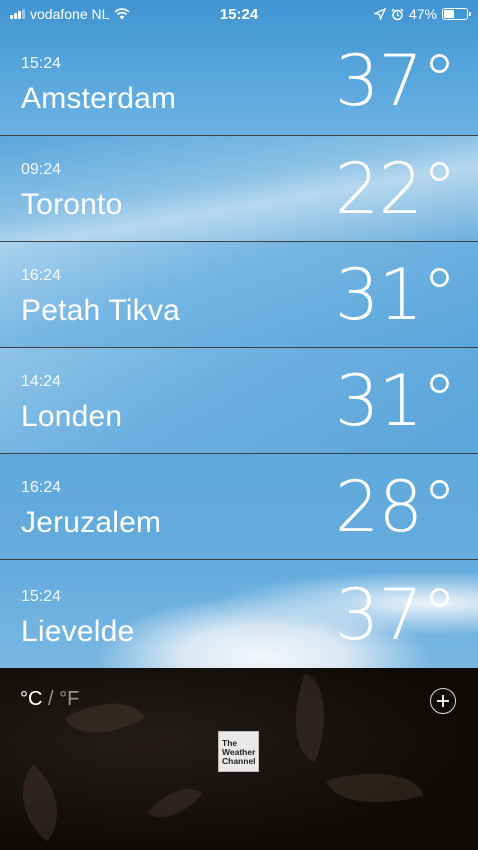  Describe the element at coordinates (449, 14) in the screenshot. I see `battery-level` at that location.